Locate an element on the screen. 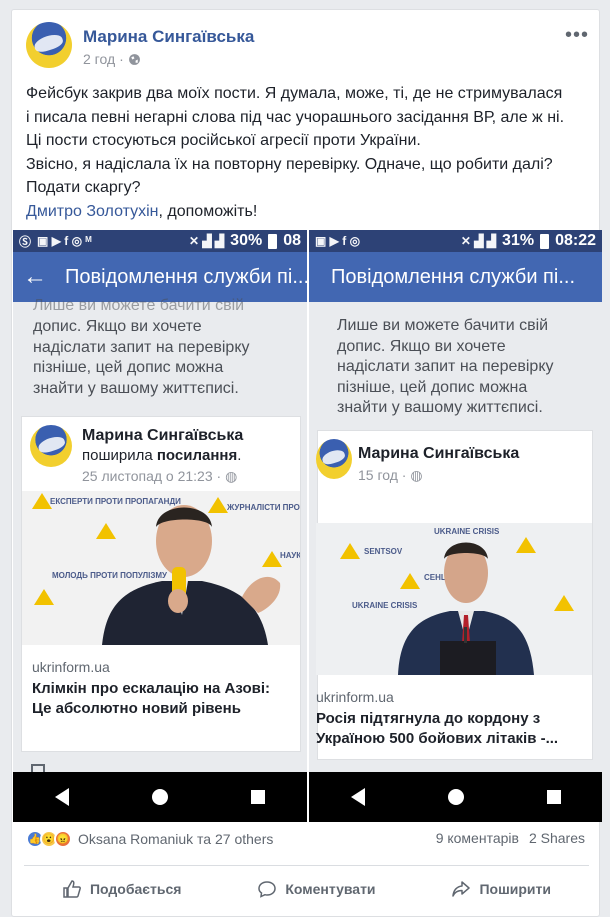  card-action: поширила посилання. is located at coordinates (161, 455).